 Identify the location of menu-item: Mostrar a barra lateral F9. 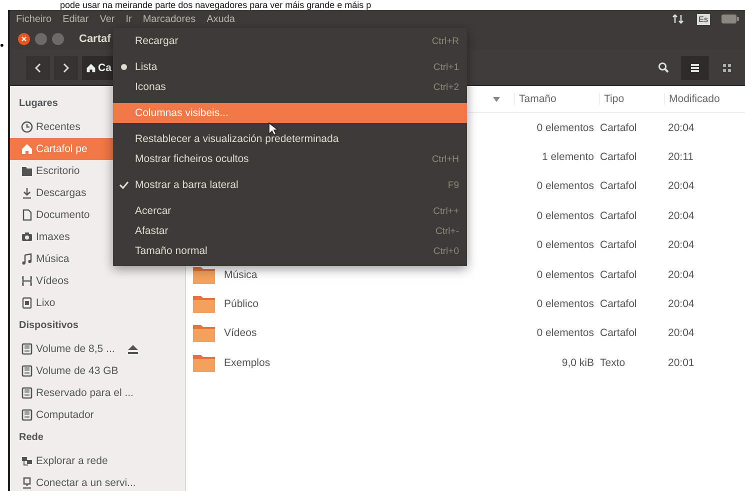
(290, 185).